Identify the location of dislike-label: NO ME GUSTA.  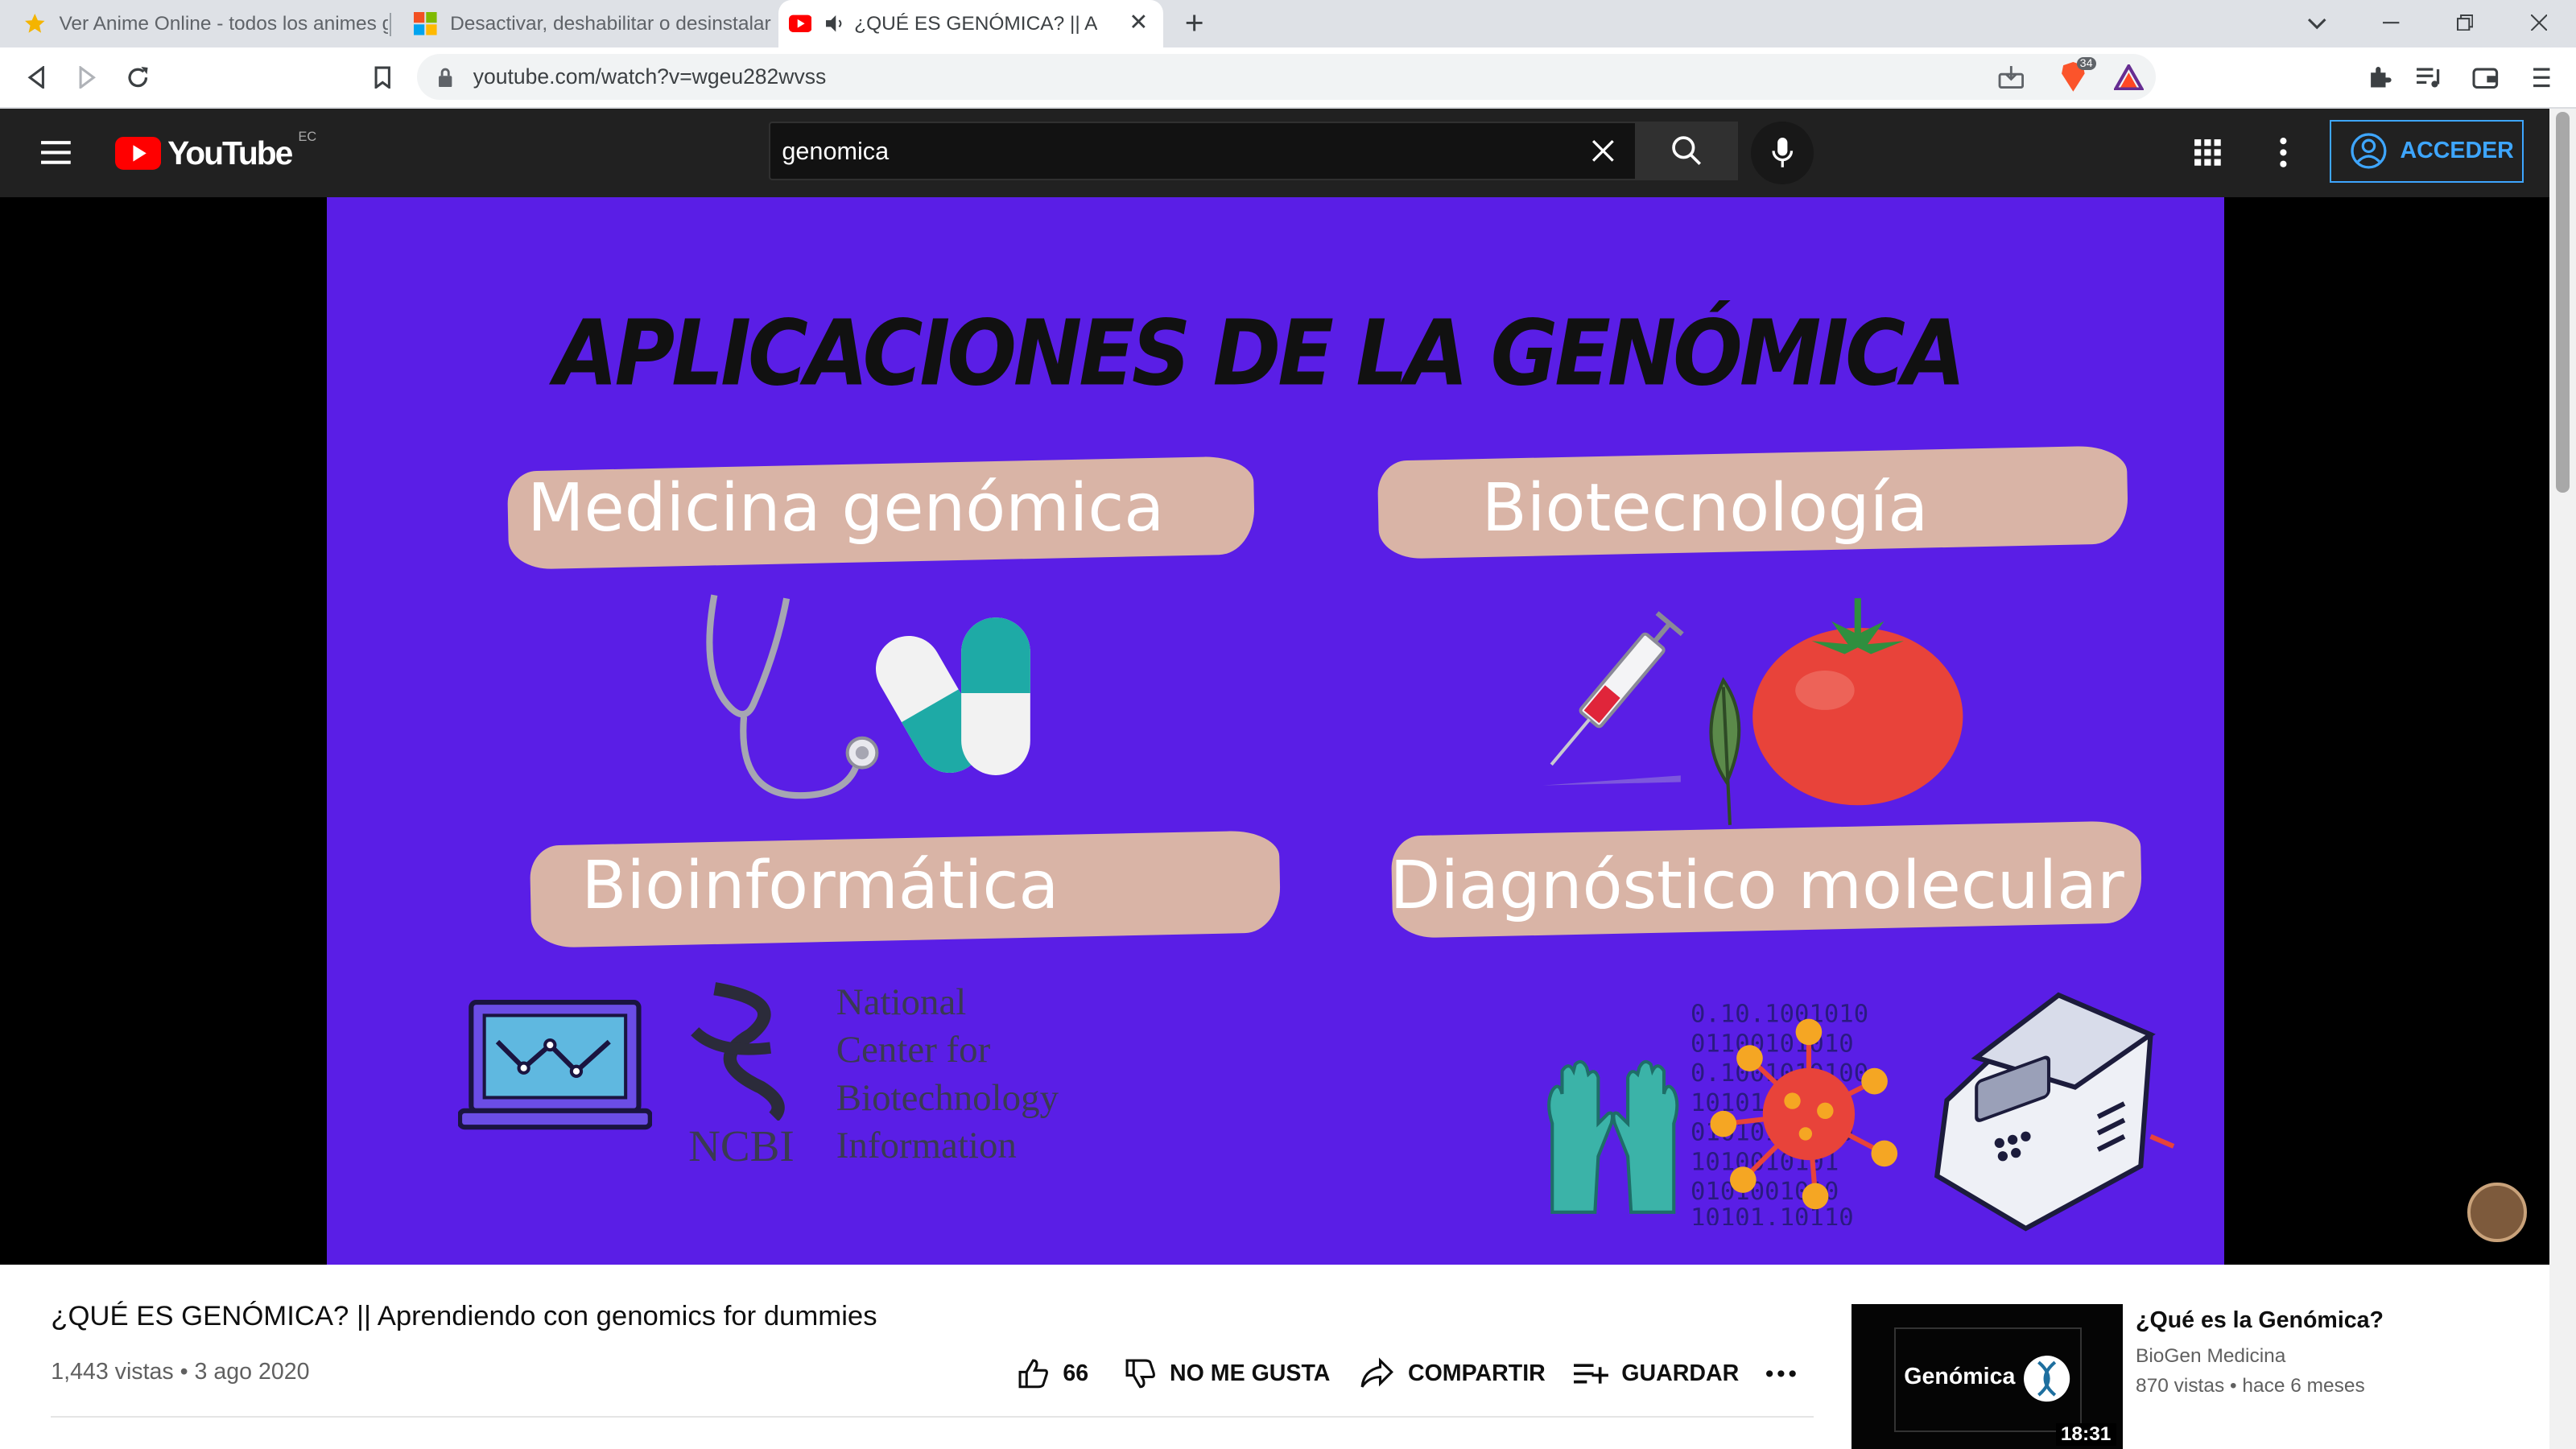
(1250, 1373).